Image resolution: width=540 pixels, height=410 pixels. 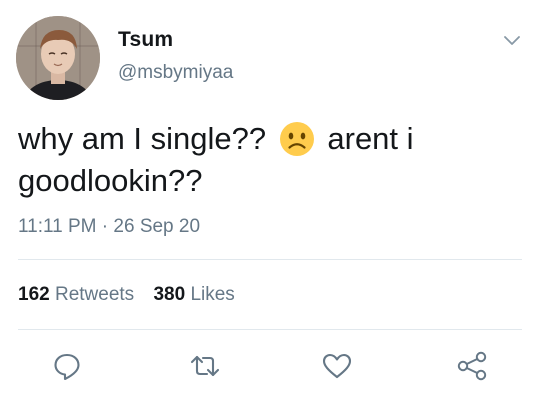 What do you see at coordinates (169, 294) in the screenshot?
I see `likes-count: 380` at bounding box center [169, 294].